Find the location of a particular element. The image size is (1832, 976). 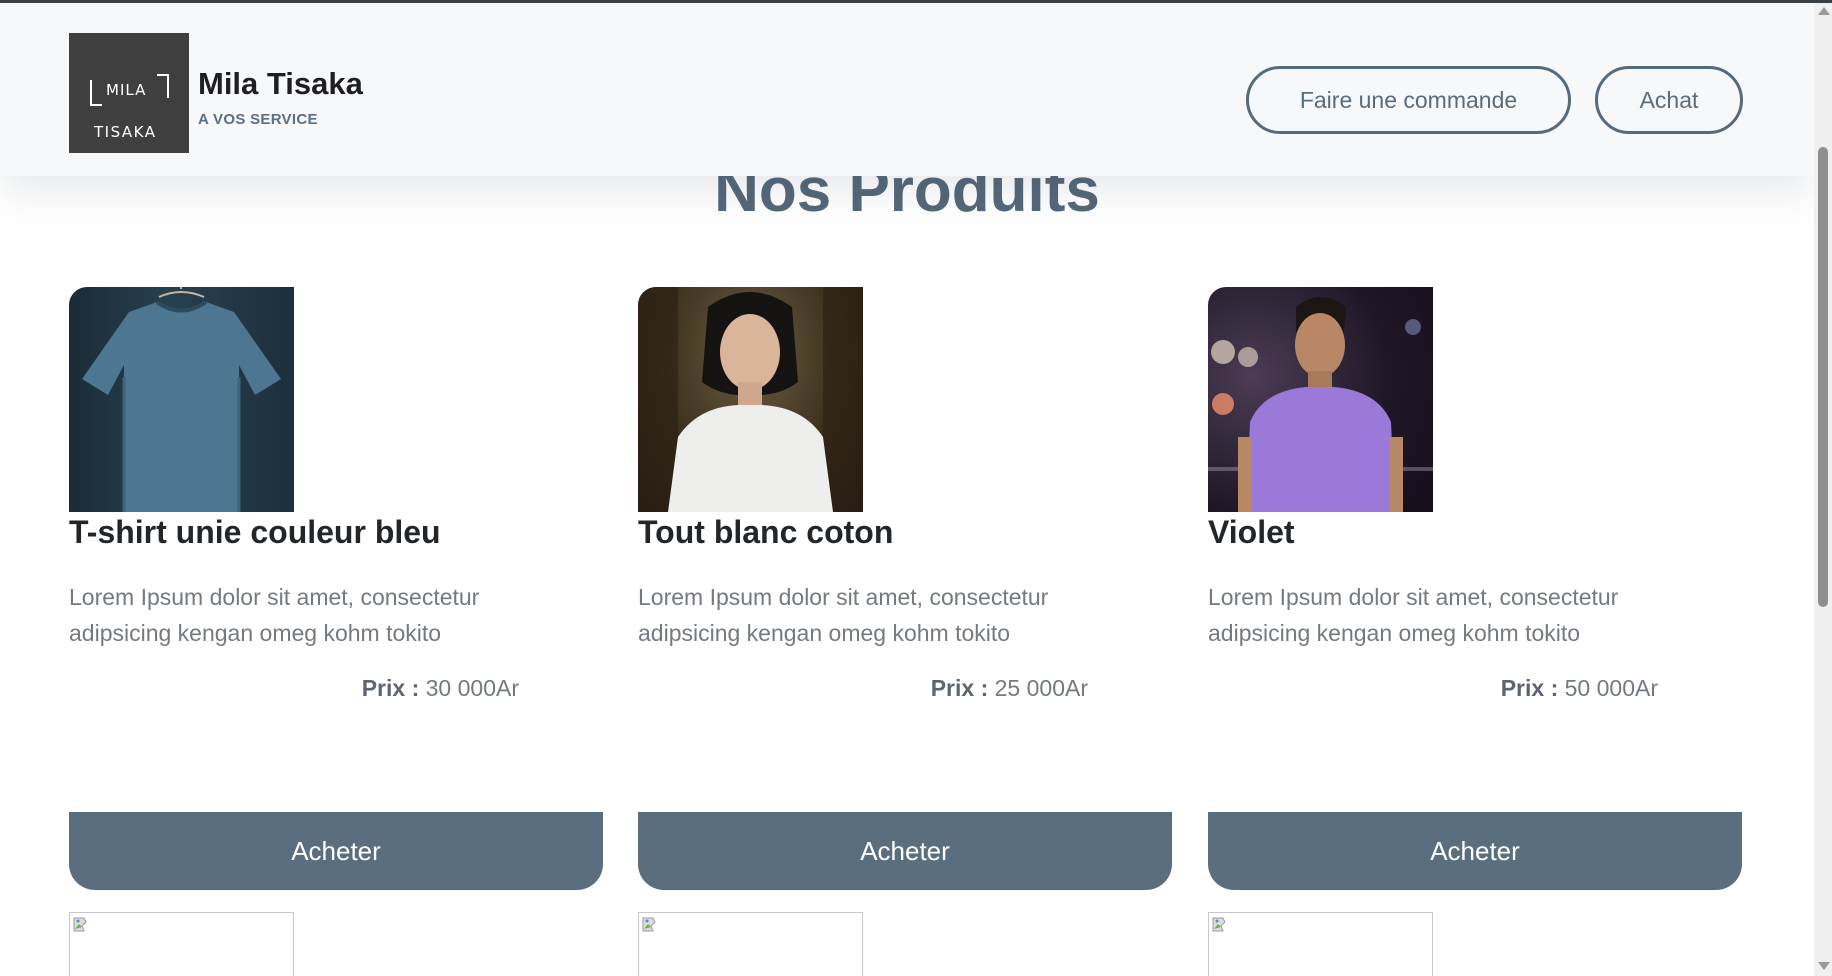

logo-bracket-left is located at coordinates (96, 93).